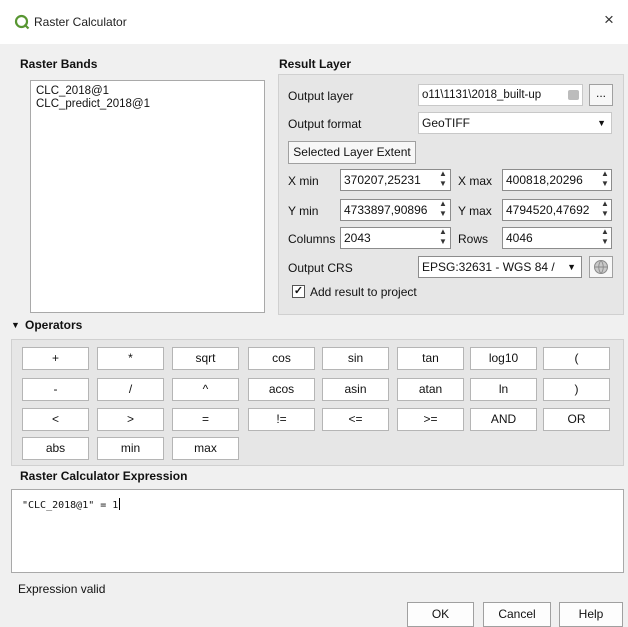 This screenshot has height=627, width=628. I want to click on xmax-spin-icon: ▲ ▼, so click(605, 180).